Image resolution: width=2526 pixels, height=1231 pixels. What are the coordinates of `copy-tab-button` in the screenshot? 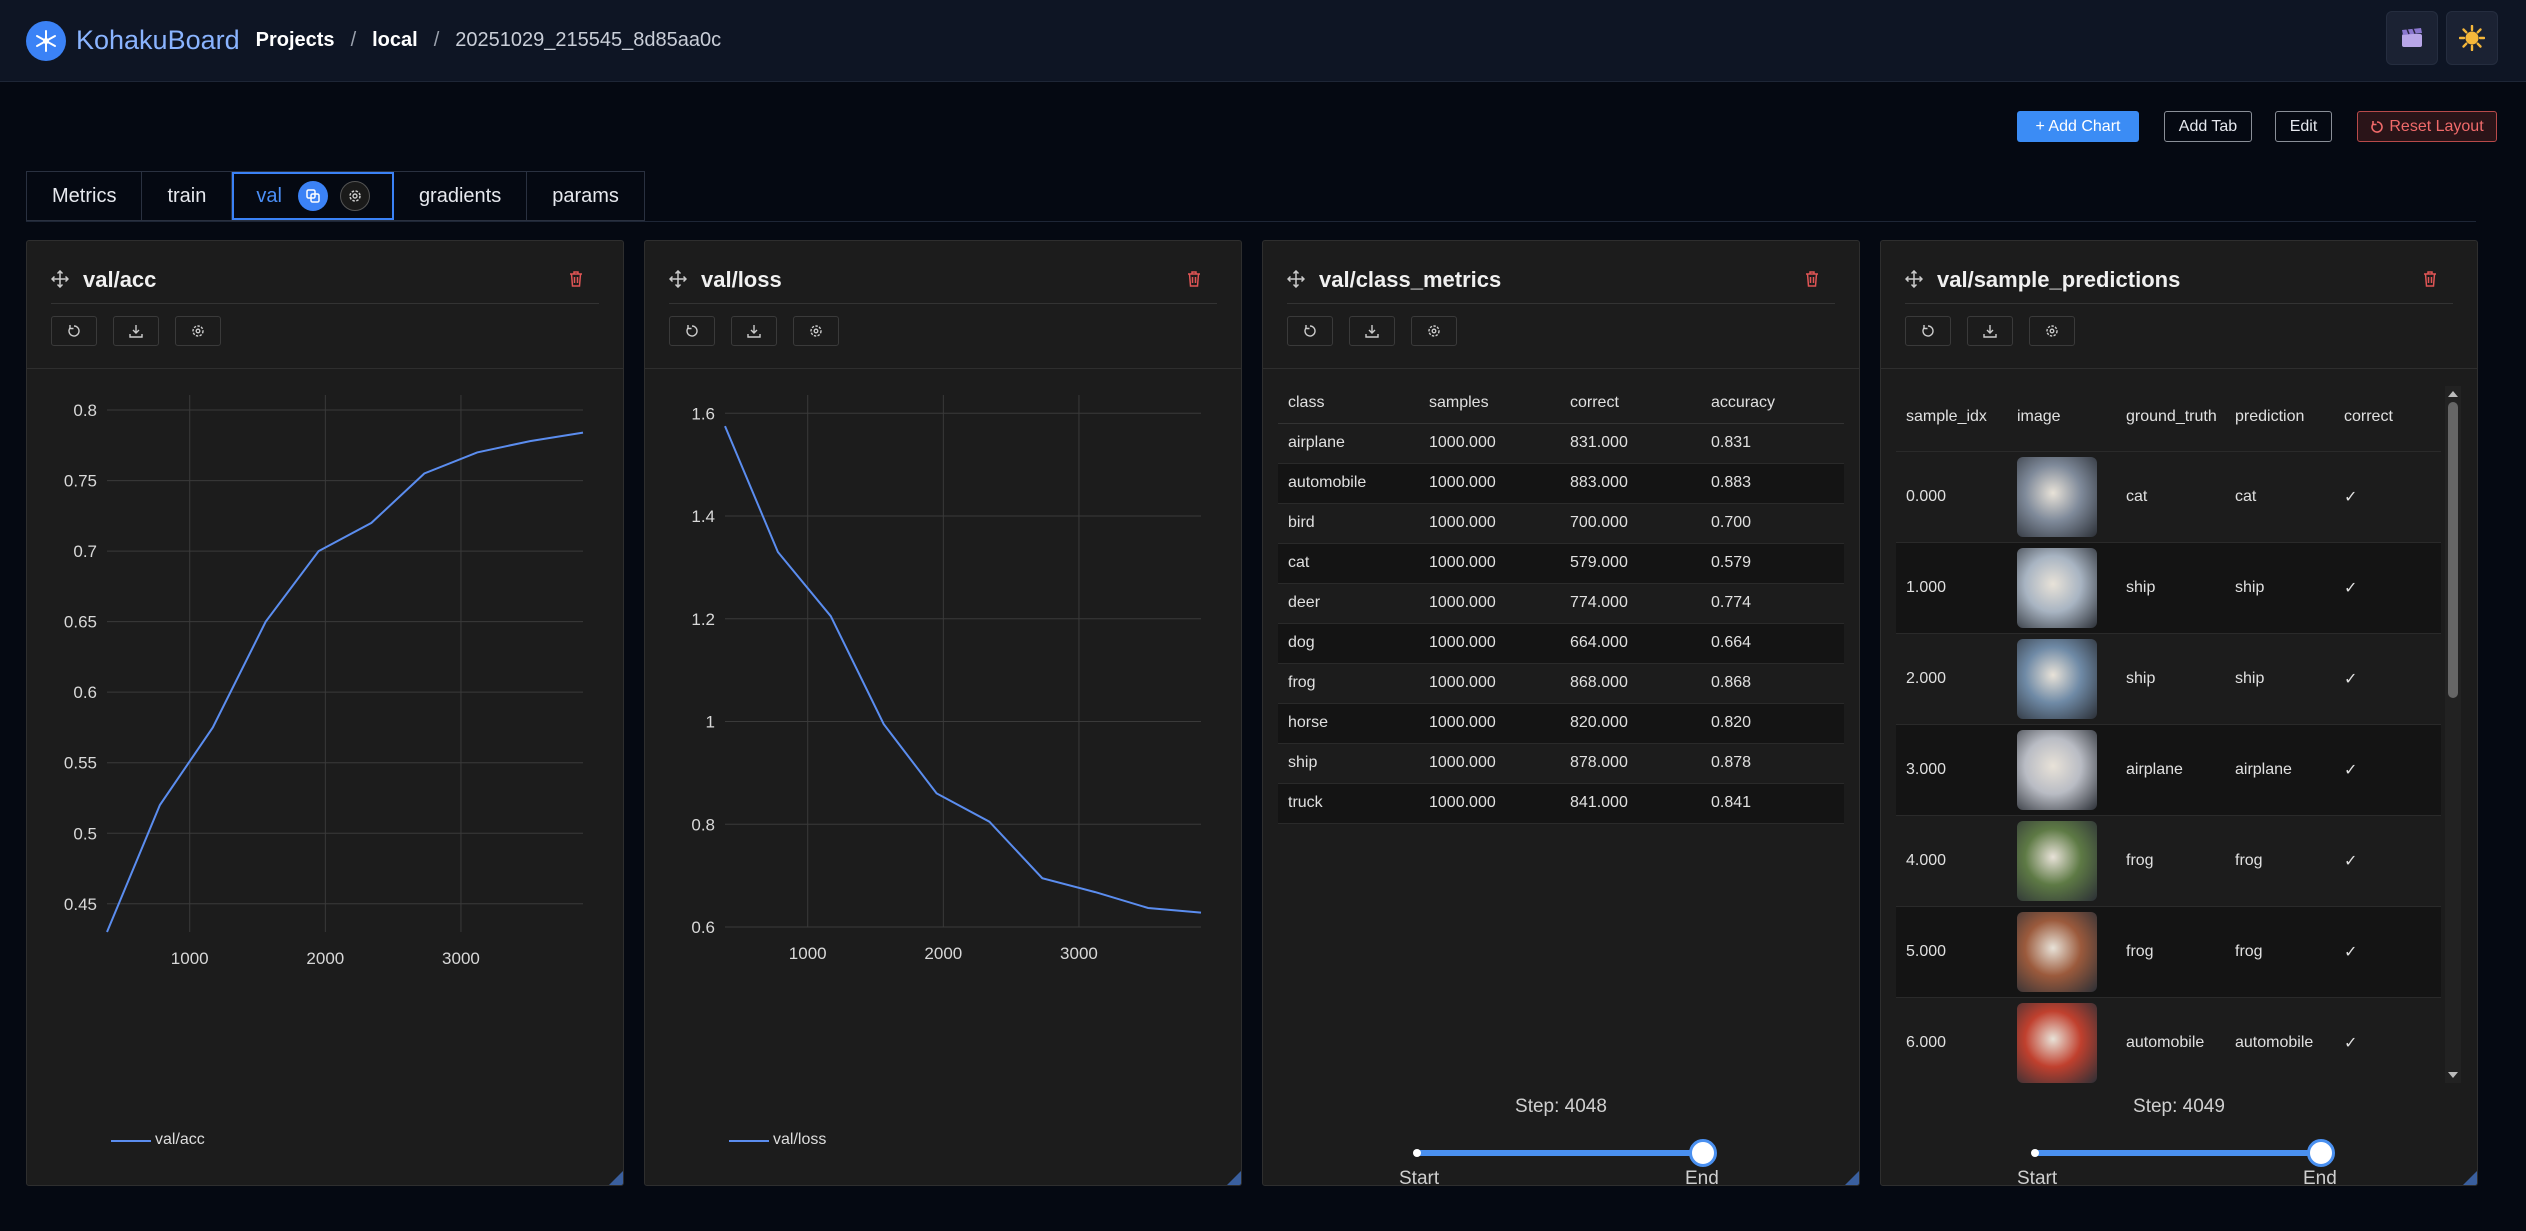 It's located at (312, 196).